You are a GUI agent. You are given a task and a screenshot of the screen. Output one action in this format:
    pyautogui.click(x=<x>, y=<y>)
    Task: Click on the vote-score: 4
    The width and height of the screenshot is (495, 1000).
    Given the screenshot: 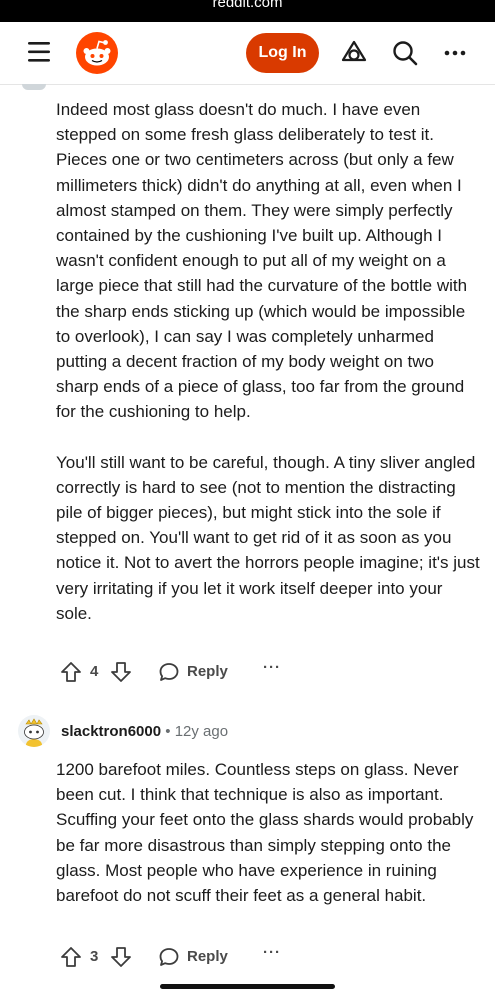 What is the action you would take?
    pyautogui.click(x=94, y=671)
    